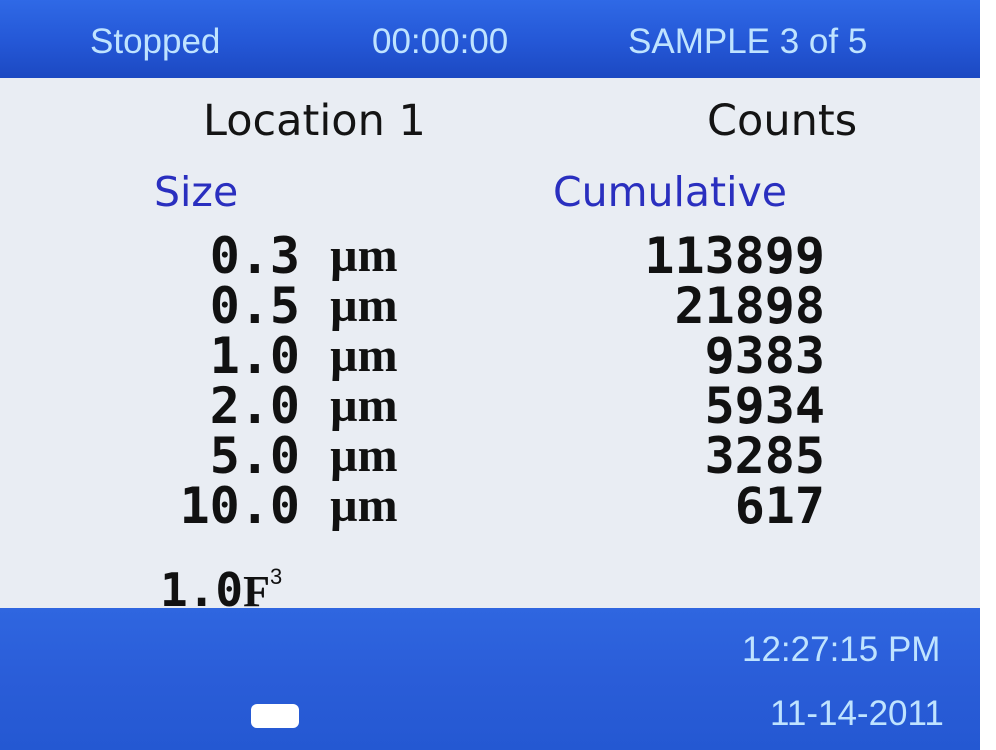 This screenshot has height=750, width=996. What do you see at coordinates (196, 192) in the screenshot?
I see `size-column-label: Size` at bounding box center [196, 192].